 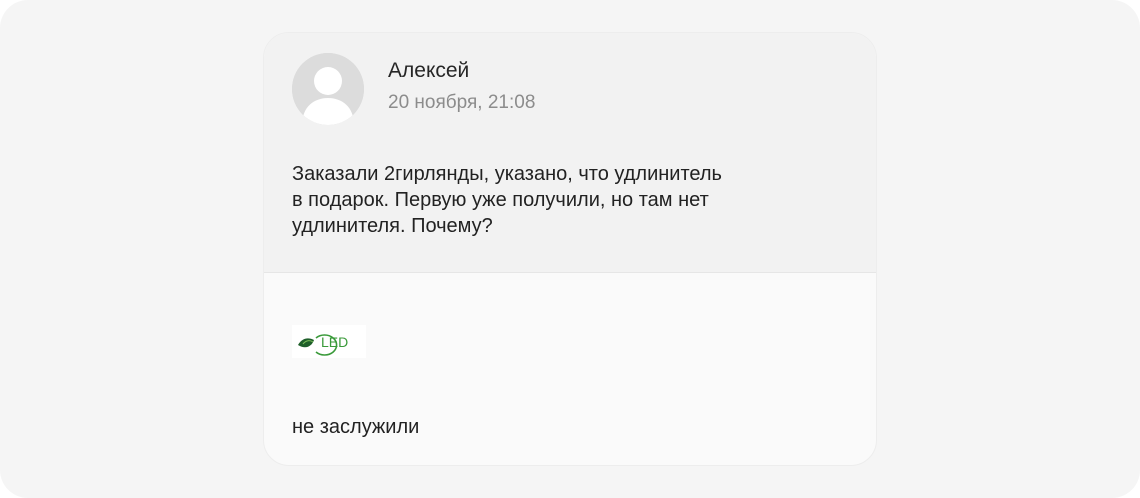 What do you see at coordinates (328, 89) in the screenshot?
I see `user-avatar-icon` at bounding box center [328, 89].